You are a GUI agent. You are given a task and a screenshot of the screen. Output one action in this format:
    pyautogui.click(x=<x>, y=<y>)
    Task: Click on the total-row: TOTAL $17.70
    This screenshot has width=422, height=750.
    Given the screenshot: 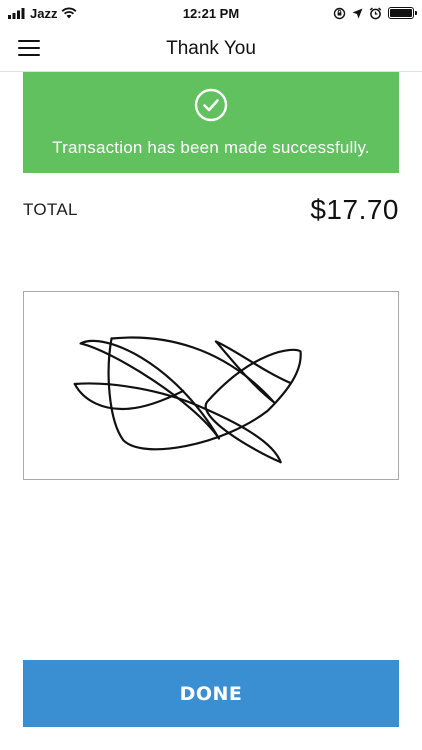 What is the action you would take?
    pyautogui.click(x=211, y=210)
    